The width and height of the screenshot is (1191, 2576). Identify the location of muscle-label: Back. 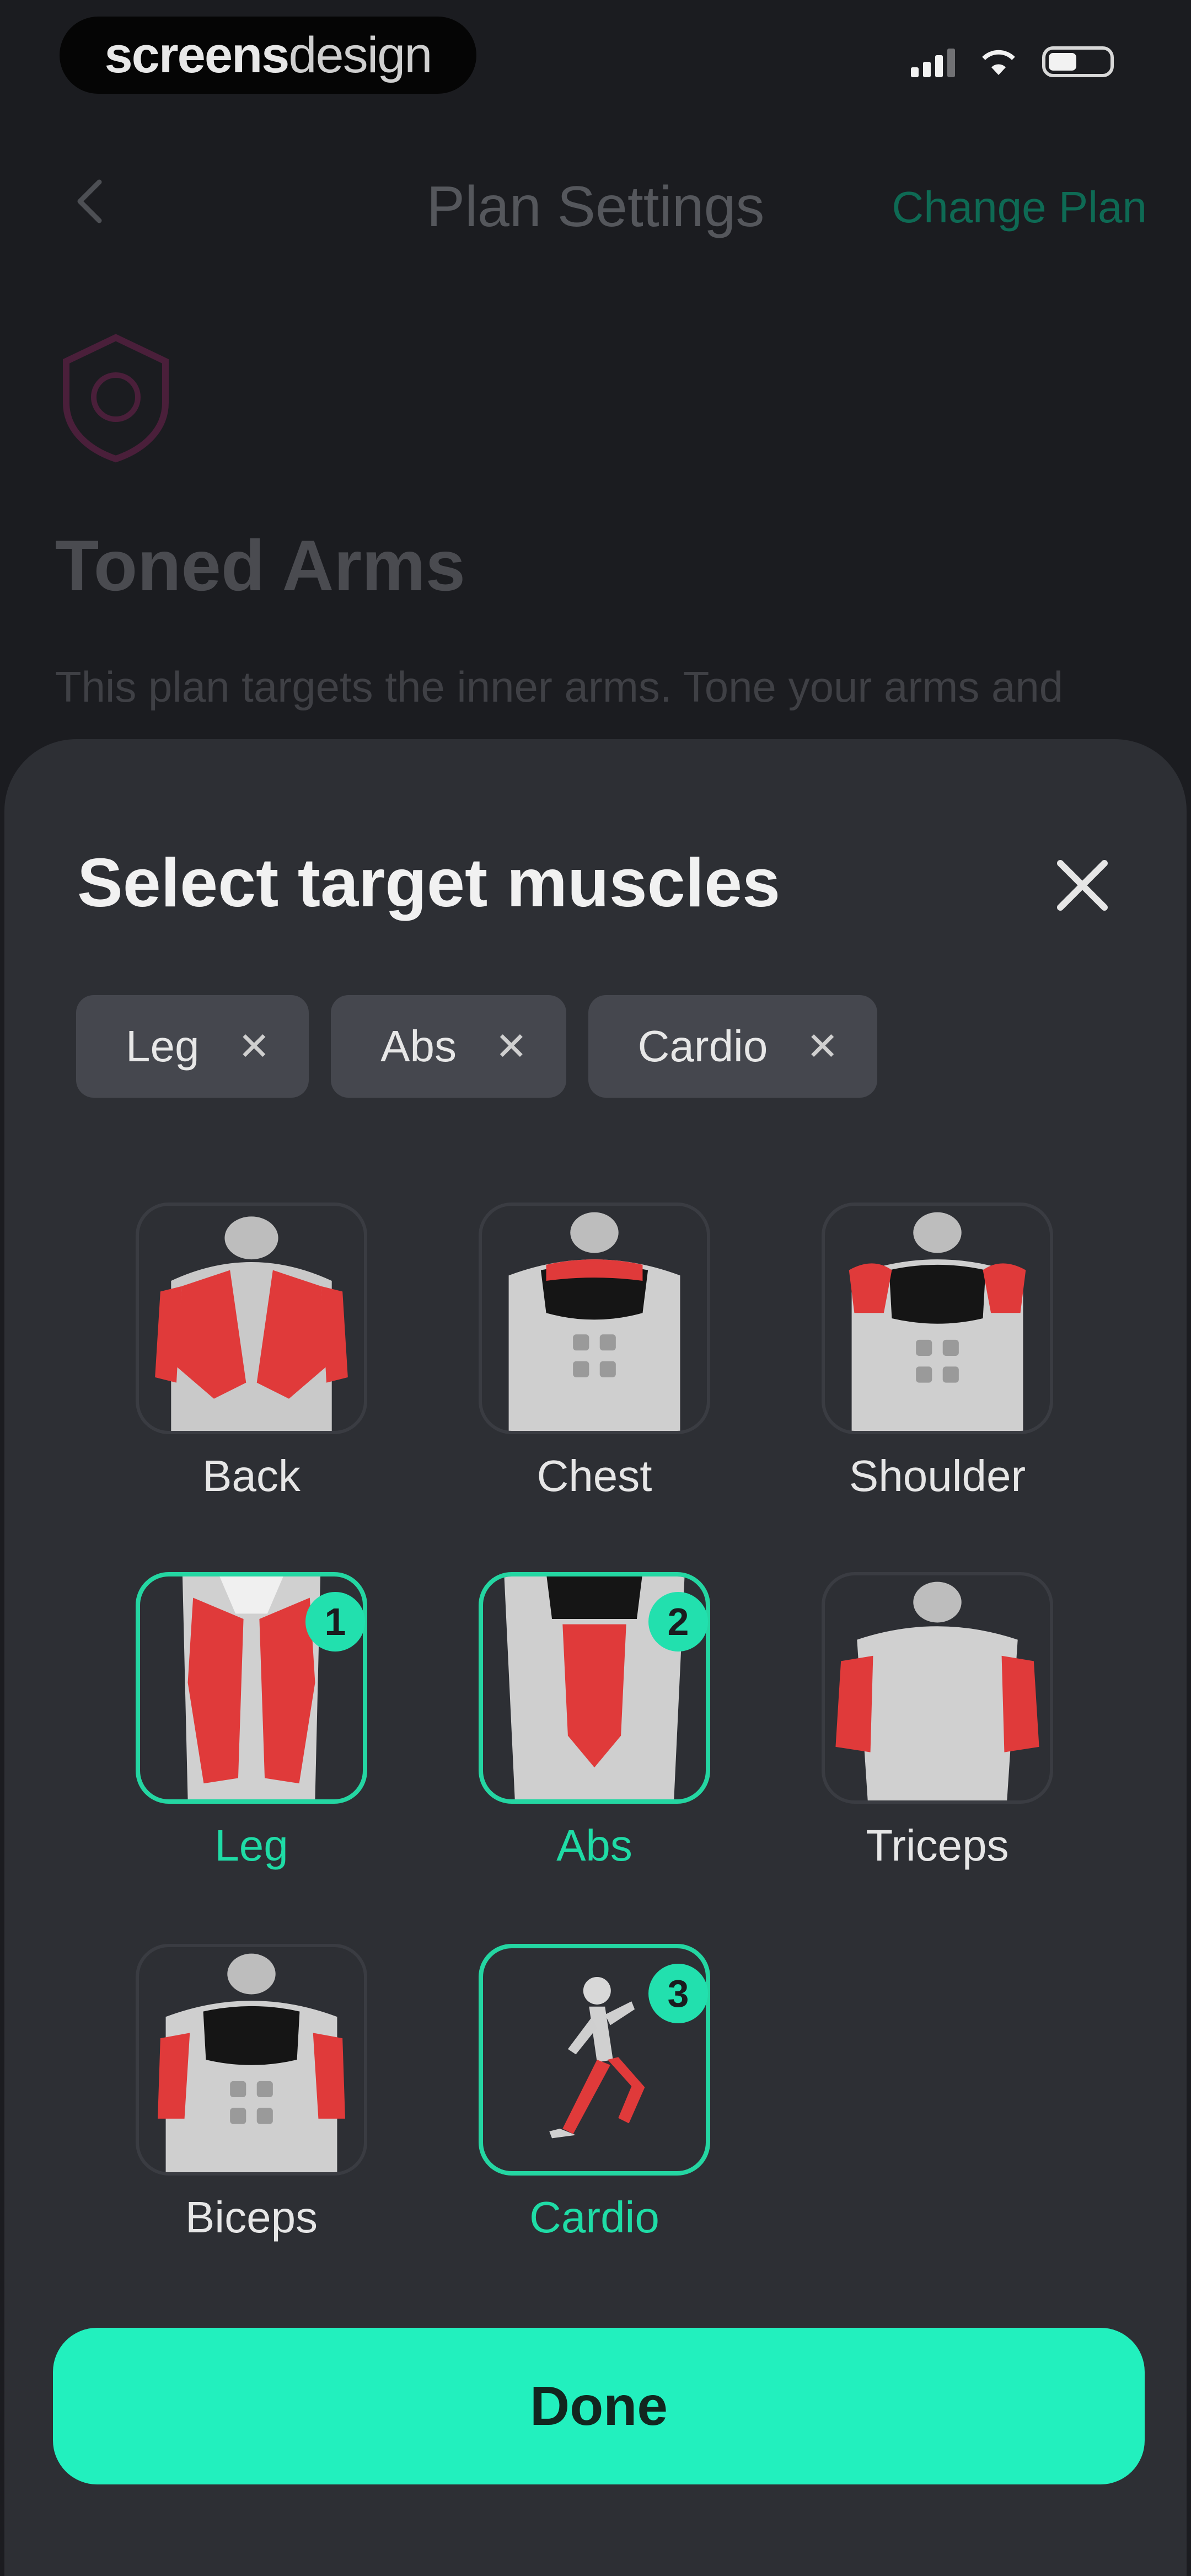
(252, 1475).